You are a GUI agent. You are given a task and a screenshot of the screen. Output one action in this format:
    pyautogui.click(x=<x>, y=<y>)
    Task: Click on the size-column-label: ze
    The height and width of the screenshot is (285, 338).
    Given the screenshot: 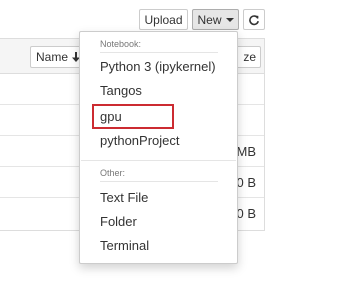 What is the action you would take?
    pyautogui.click(x=249, y=57)
    